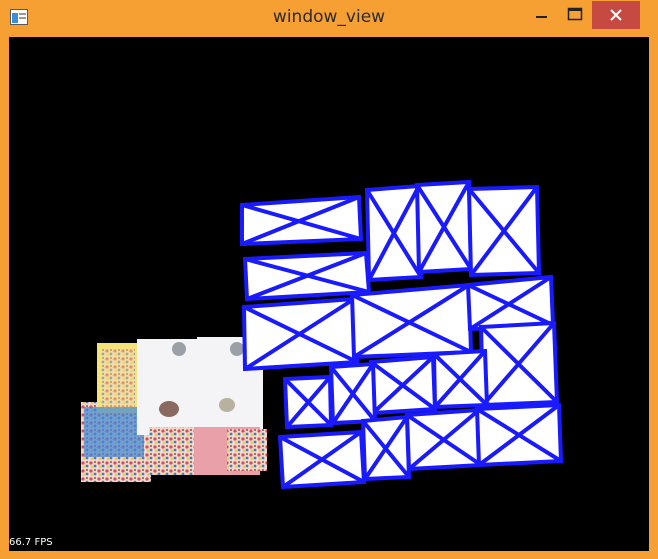  What do you see at coordinates (31, 542) in the screenshot?
I see `fps-counter: 66.7 FPS` at bounding box center [31, 542].